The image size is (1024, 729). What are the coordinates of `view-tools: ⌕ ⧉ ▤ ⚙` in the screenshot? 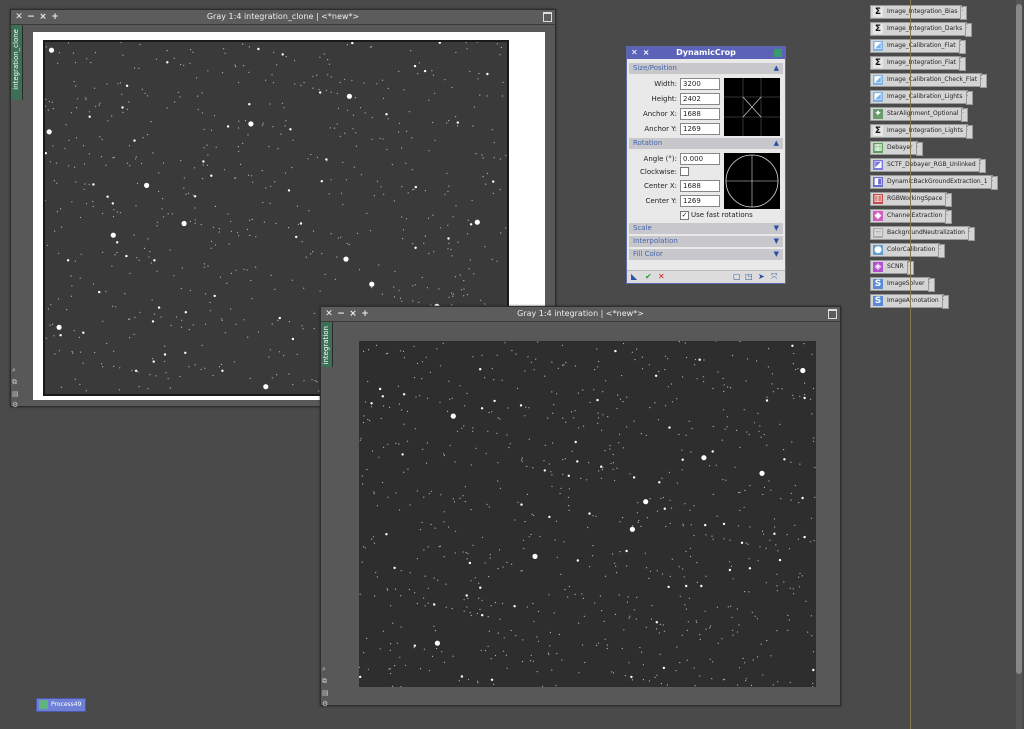 It's located at (325, 686).